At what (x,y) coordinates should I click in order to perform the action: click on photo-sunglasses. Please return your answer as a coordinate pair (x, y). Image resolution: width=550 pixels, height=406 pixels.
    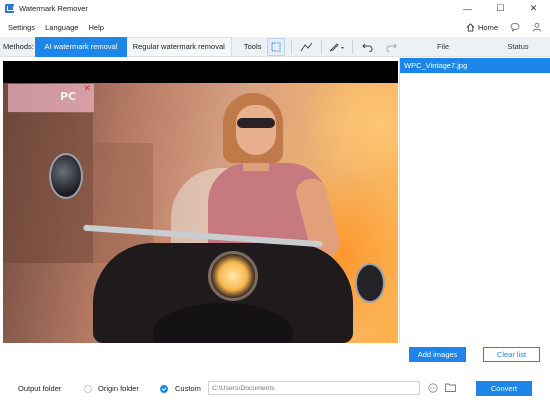
    Looking at the image, I should click on (256, 123).